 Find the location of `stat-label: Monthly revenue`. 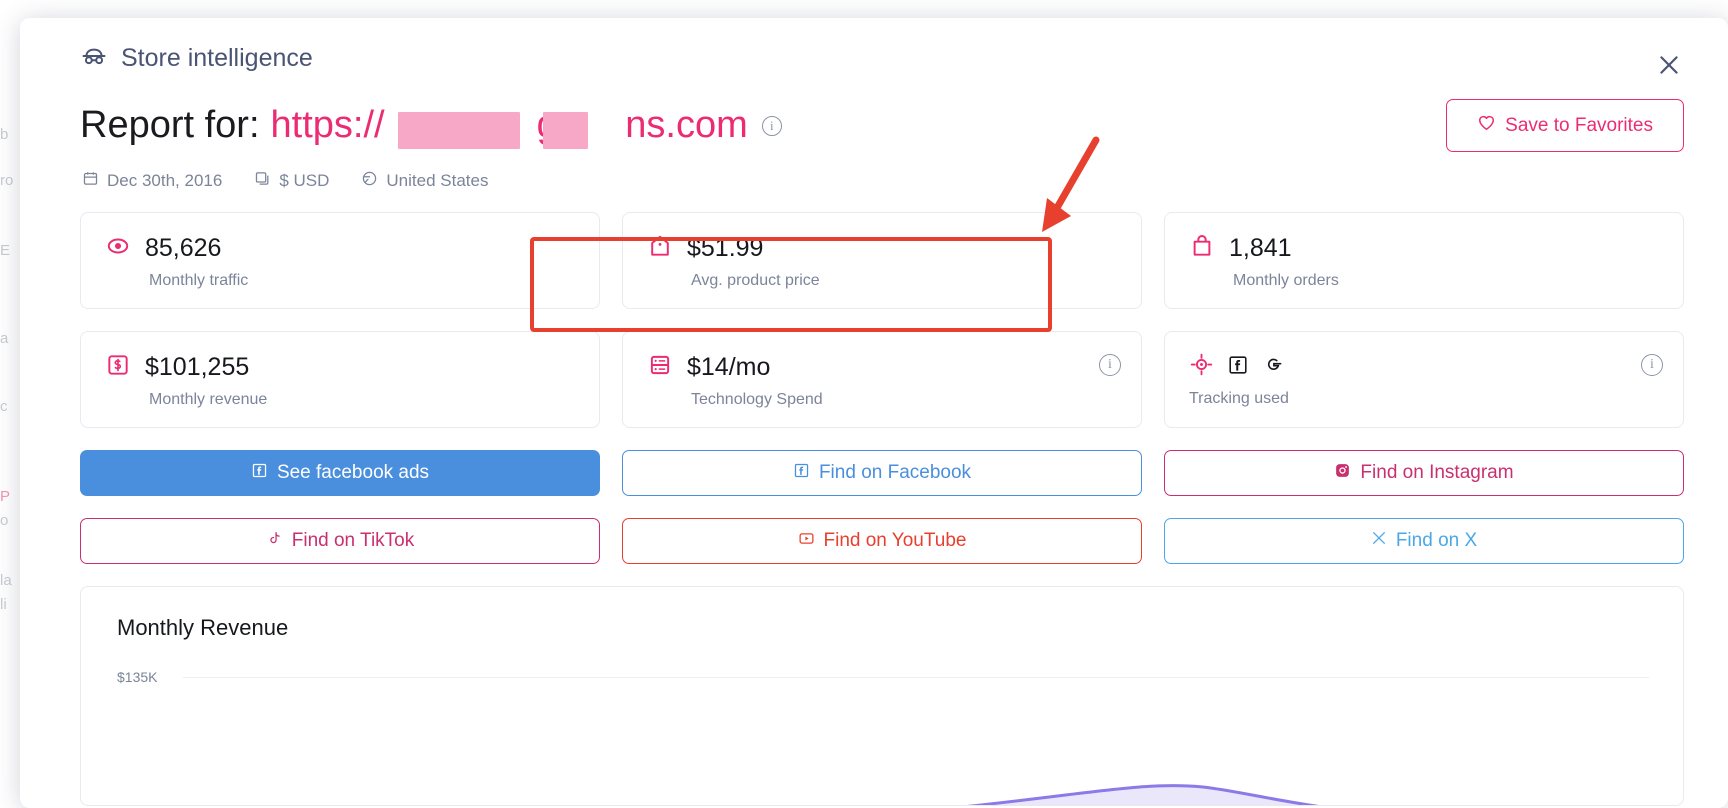

stat-label: Monthly revenue is located at coordinates (362, 400).